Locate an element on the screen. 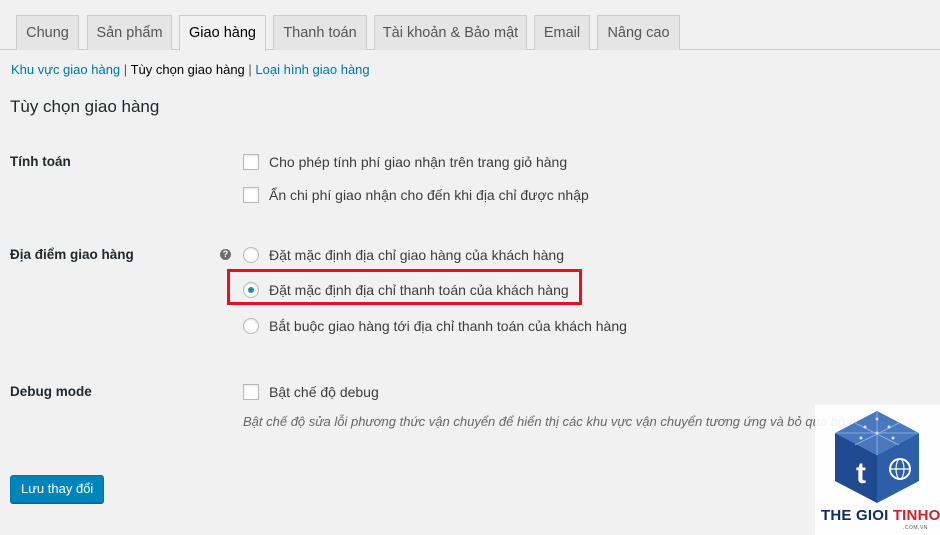 This screenshot has width=940, height=535. debug-mode-checkbox is located at coordinates (251, 392).